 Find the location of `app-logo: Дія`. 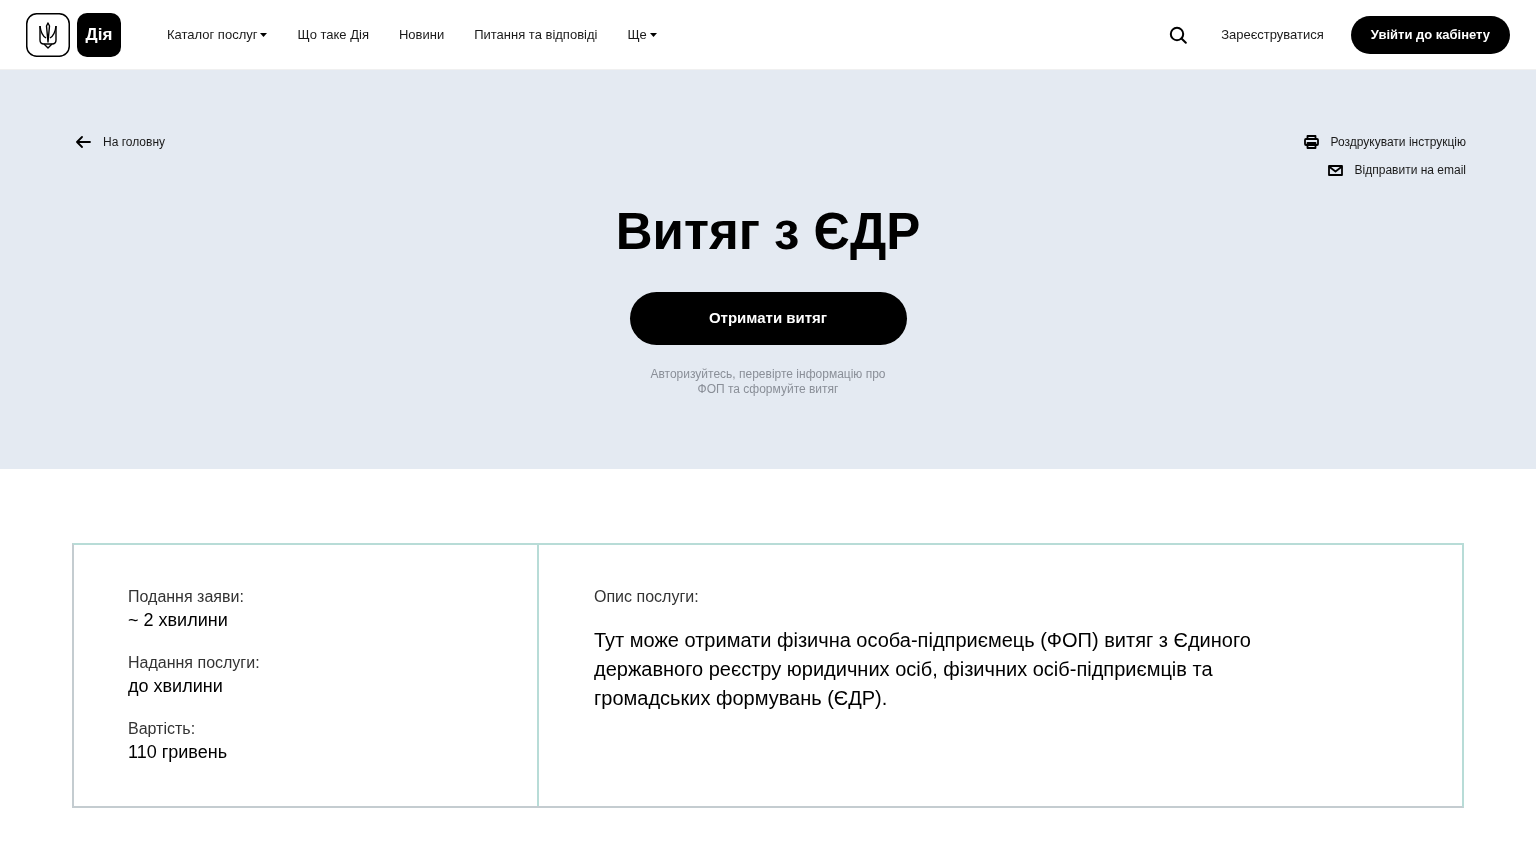

app-logo: Дія is located at coordinates (99, 34).